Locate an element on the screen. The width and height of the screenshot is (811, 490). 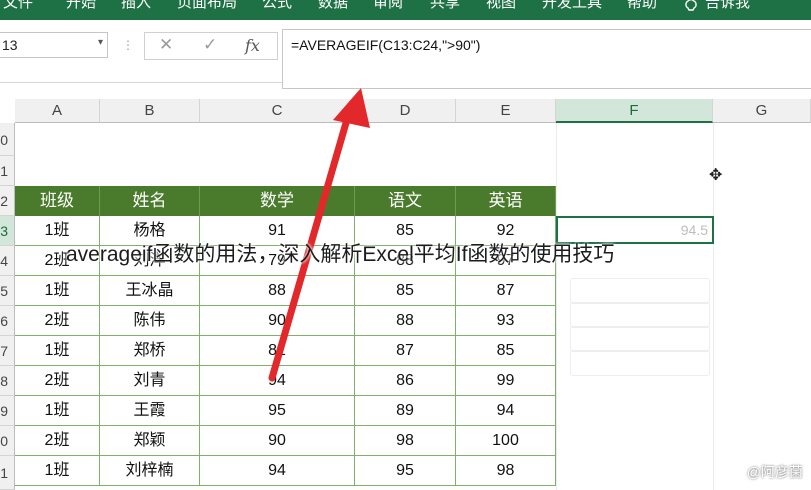
overlay-title: averageif函数的用法，深入解析Excel平均If函数的使用技巧 is located at coordinates (340, 254).